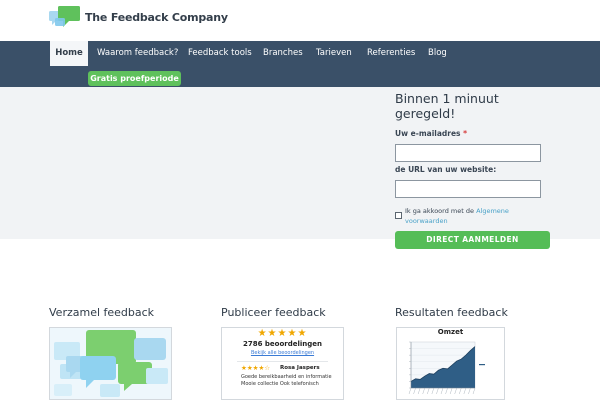  What do you see at coordinates (66, 18) in the screenshot?
I see `speech-bubbles-logo-icon` at bounding box center [66, 18].